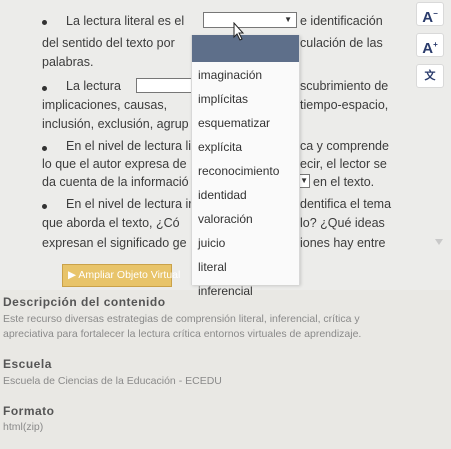  What do you see at coordinates (211, 243) in the screenshot?
I see `dropdown-option: juicio` at bounding box center [211, 243].